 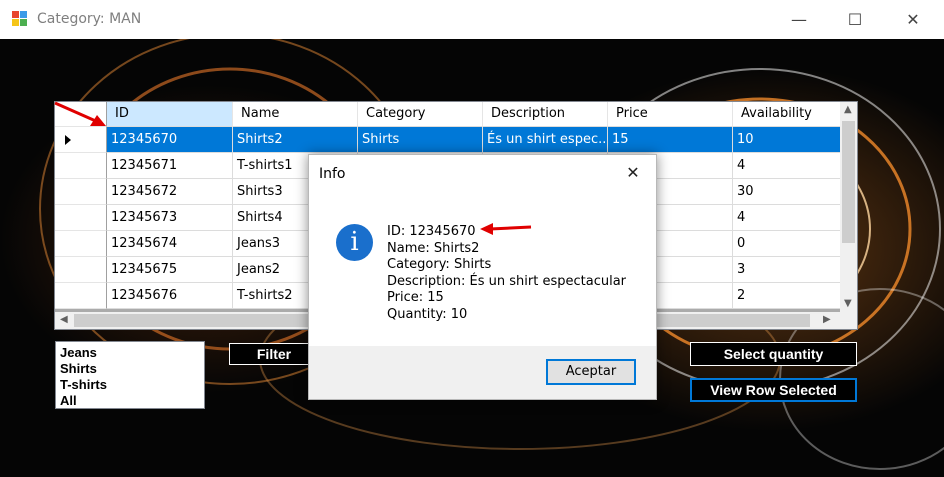 I want to click on column-header-id: ID, so click(x=170, y=114).